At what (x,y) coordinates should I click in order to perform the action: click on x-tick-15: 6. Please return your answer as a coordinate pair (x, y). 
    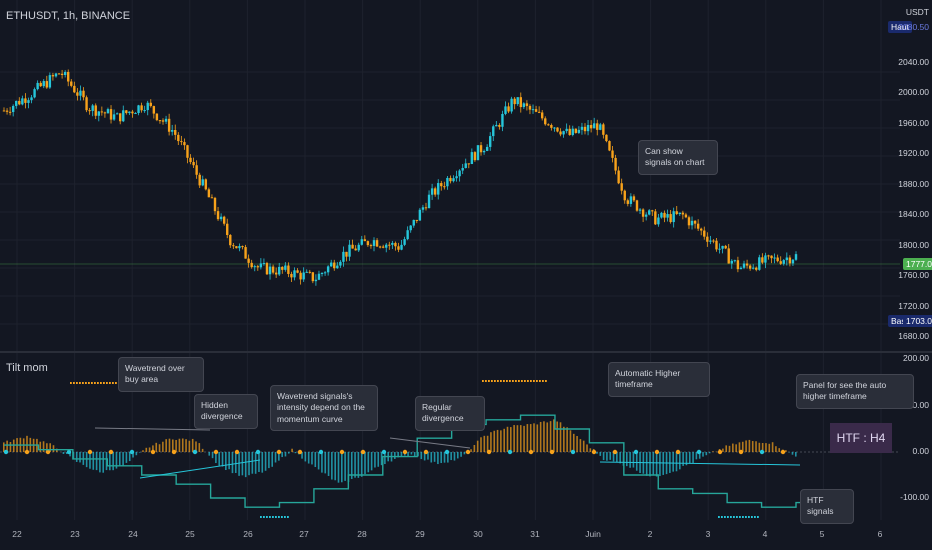
    Looking at the image, I should click on (880, 534).